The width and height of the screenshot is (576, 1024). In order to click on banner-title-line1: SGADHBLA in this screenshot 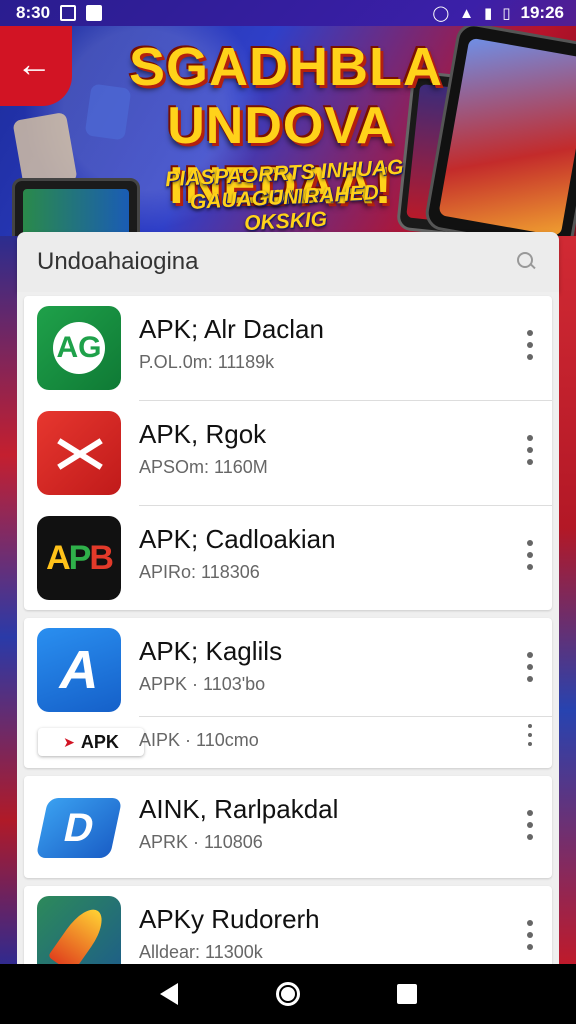, I will do `click(286, 67)`.